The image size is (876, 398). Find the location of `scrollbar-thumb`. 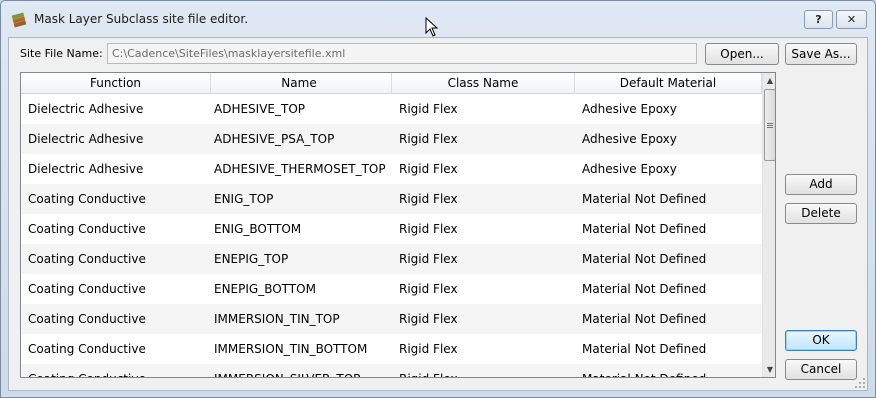

scrollbar-thumb is located at coordinates (769, 125).